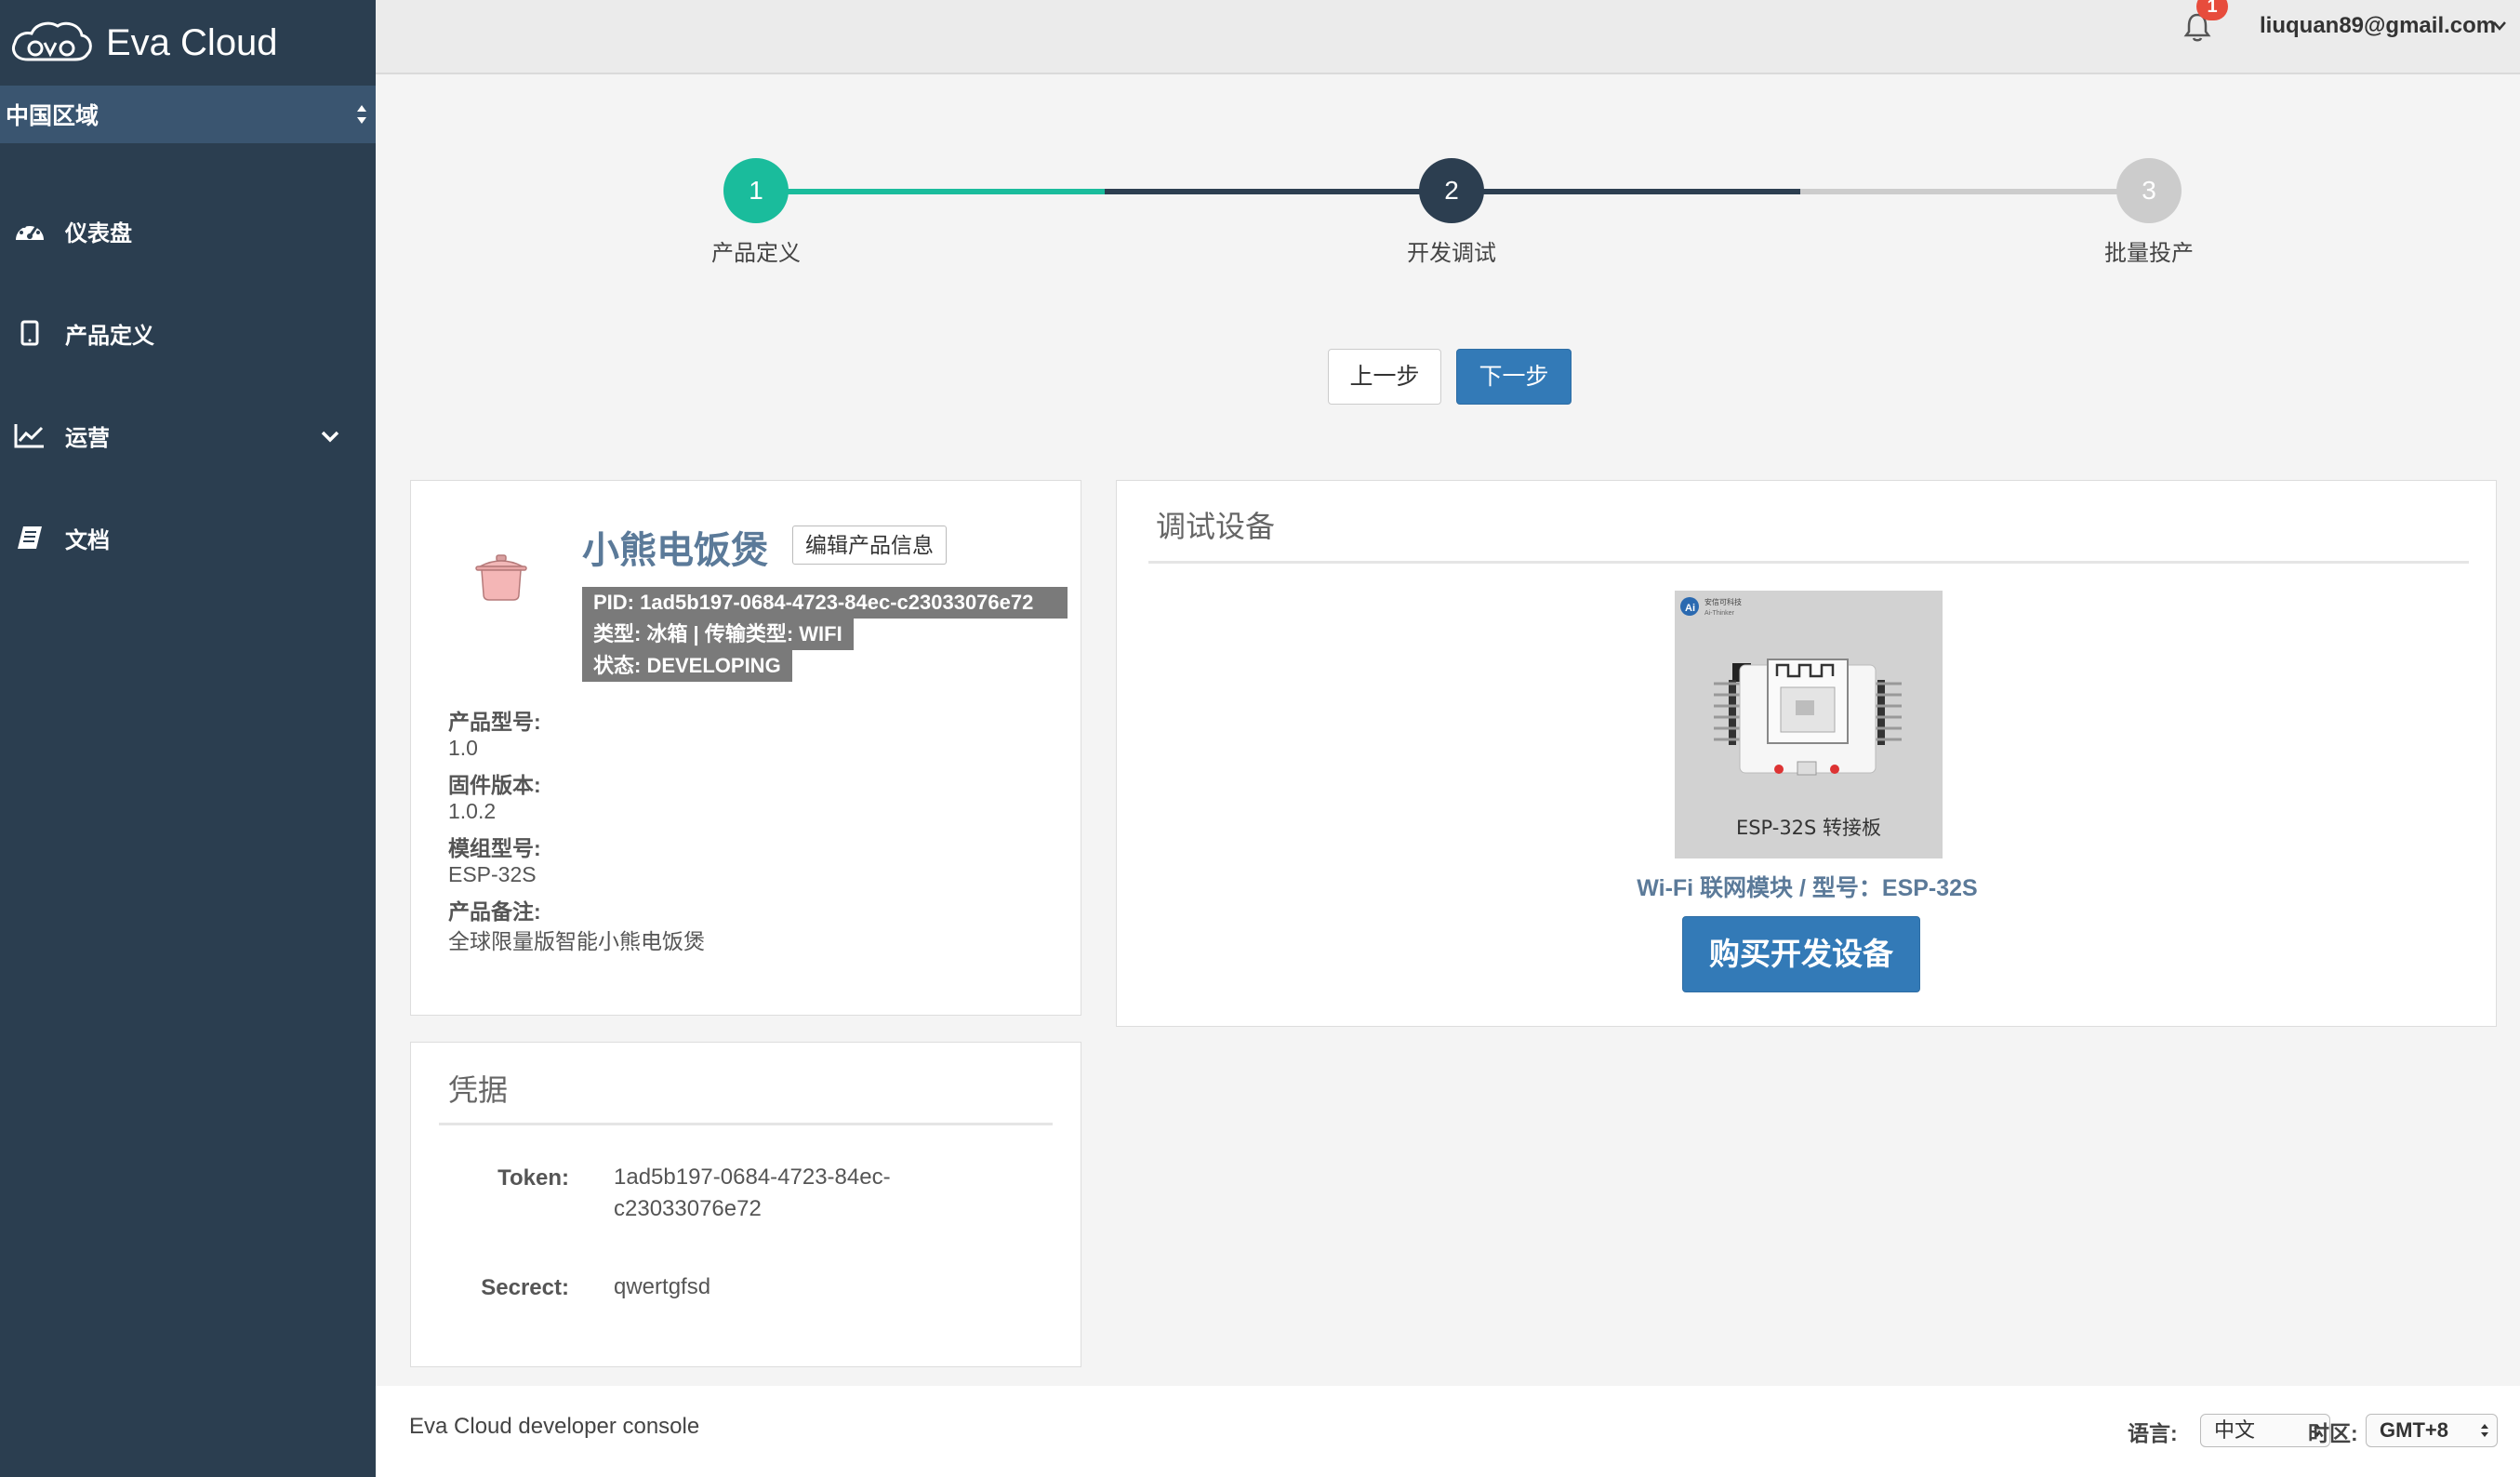  What do you see at coordinates (675, 550) in the screenshot?
I see `product-name: 小熊电饭煲` at bounding box center [675, 550].